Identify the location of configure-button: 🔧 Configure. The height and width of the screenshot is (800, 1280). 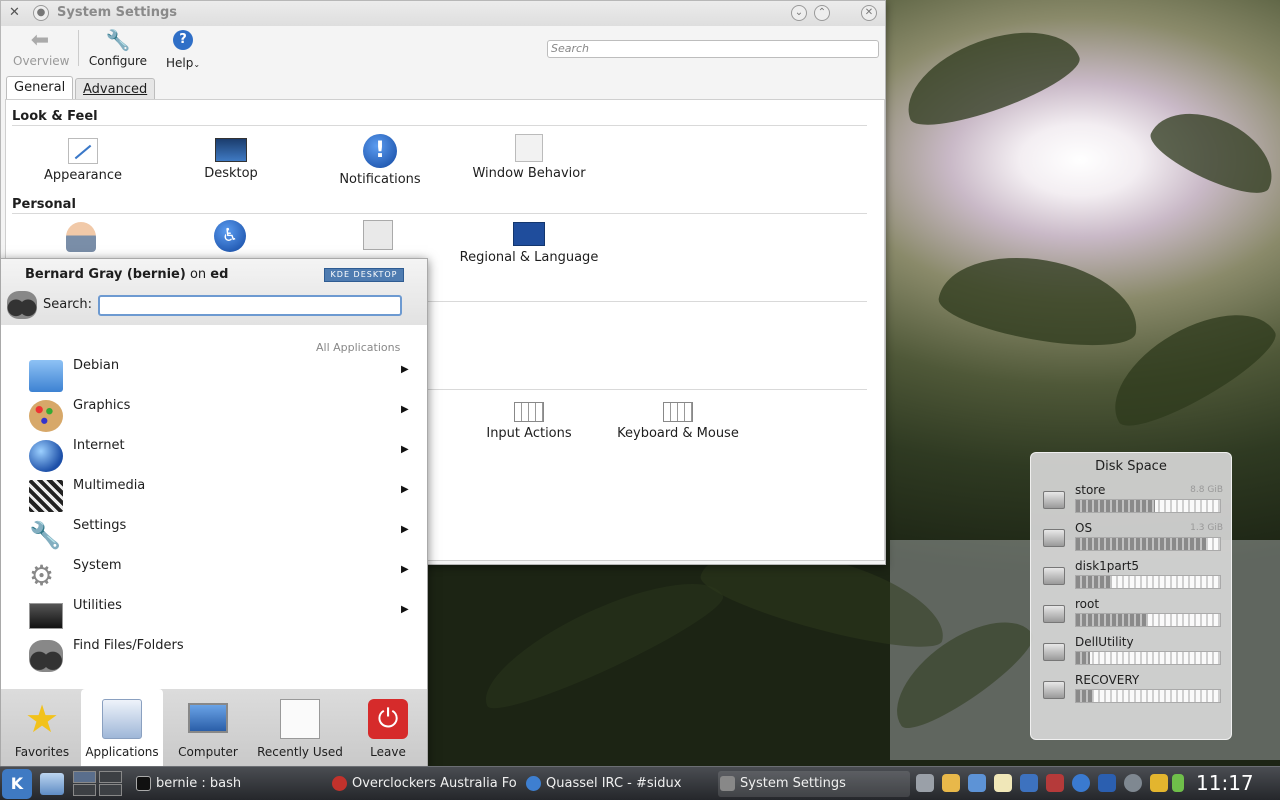
(118, 48).